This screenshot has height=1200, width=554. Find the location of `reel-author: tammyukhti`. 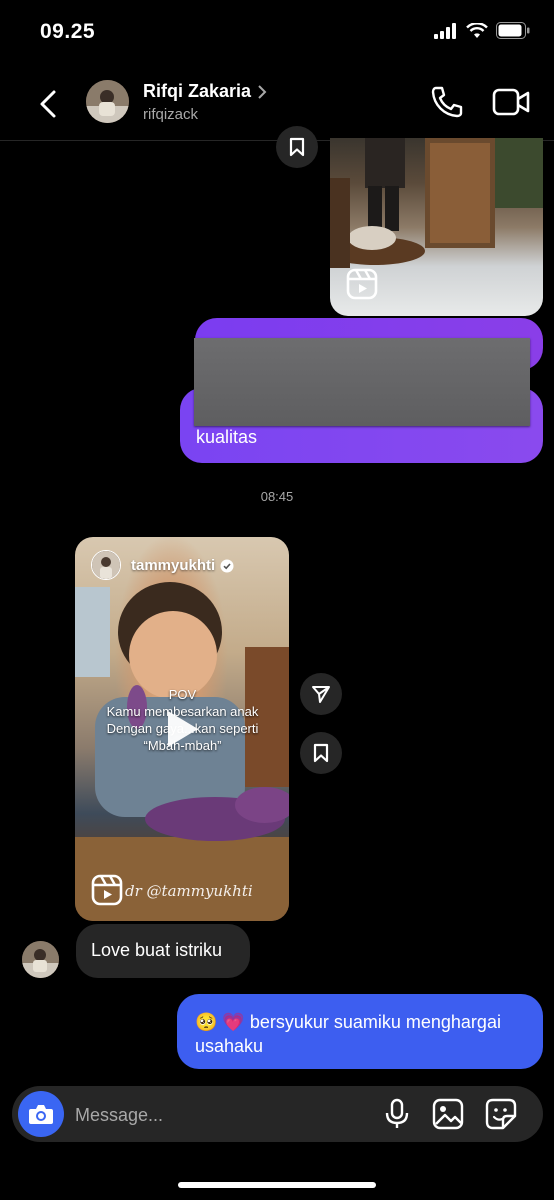

reel-author: tammyukhti is located at coordinates (182, 565).